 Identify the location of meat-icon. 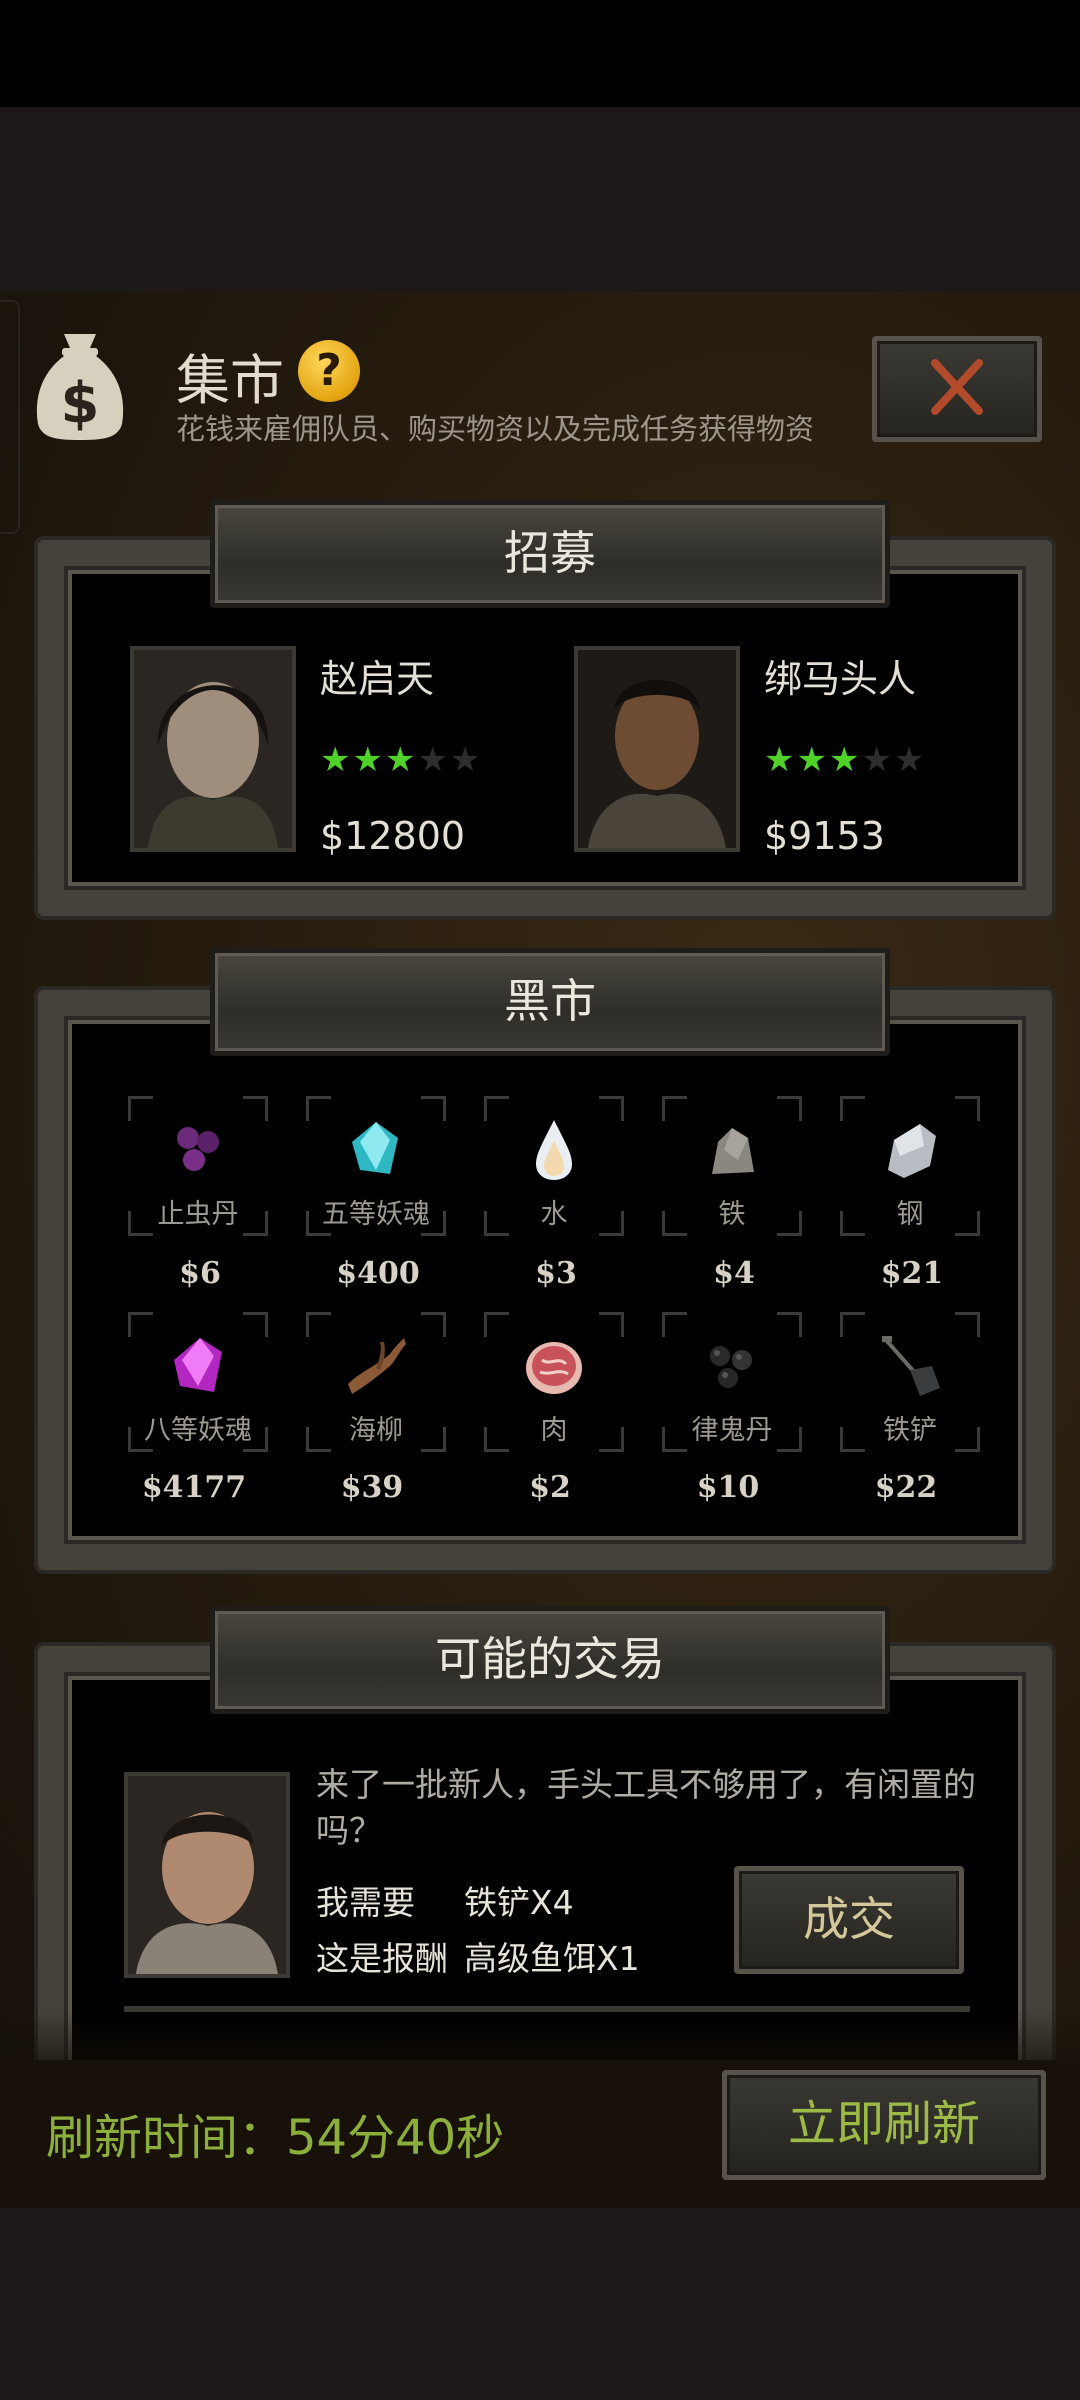
(554, 1368).